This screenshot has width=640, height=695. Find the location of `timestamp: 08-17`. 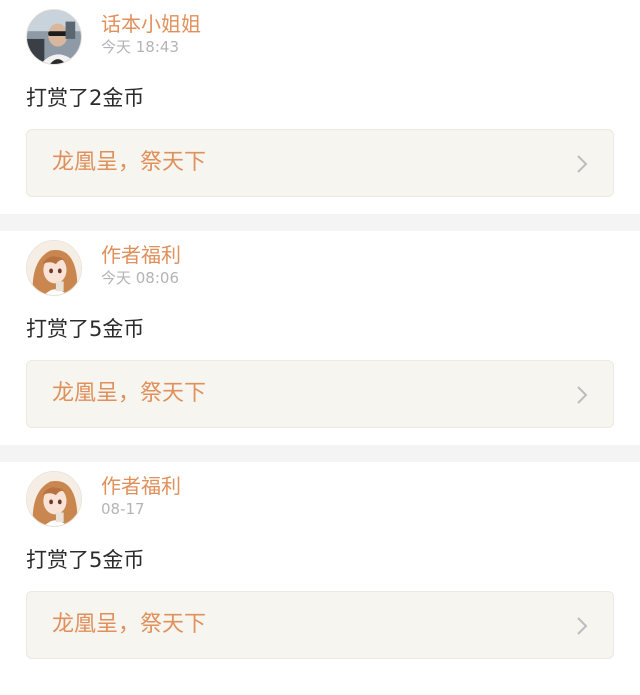

timestamp: 08-17 is located at coordinates (123, 509).